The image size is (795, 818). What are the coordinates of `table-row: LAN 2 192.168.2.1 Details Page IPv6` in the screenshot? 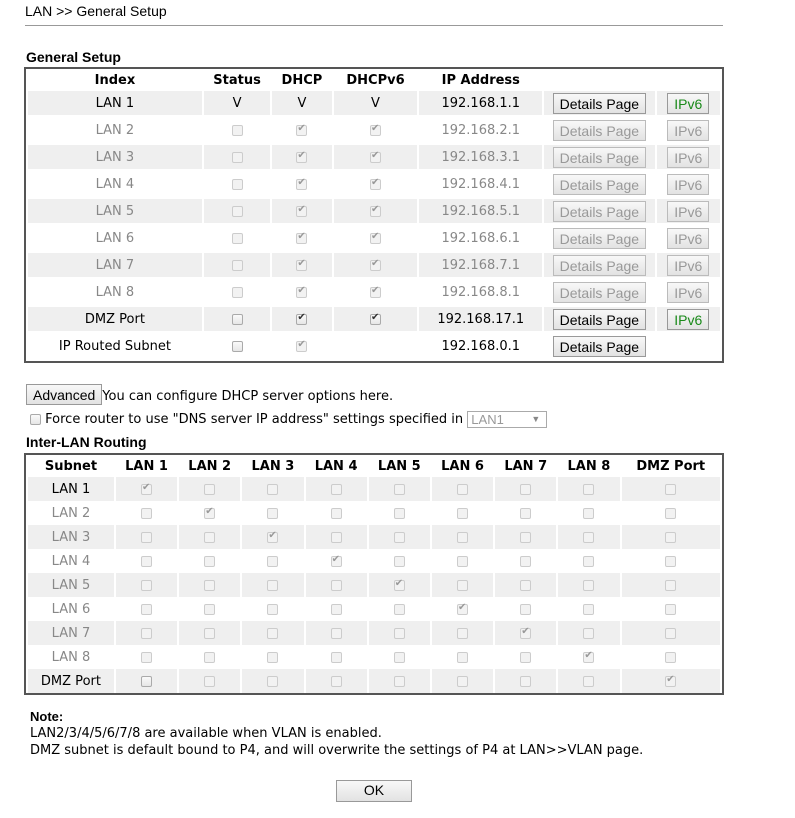 It's located at (374, 130).